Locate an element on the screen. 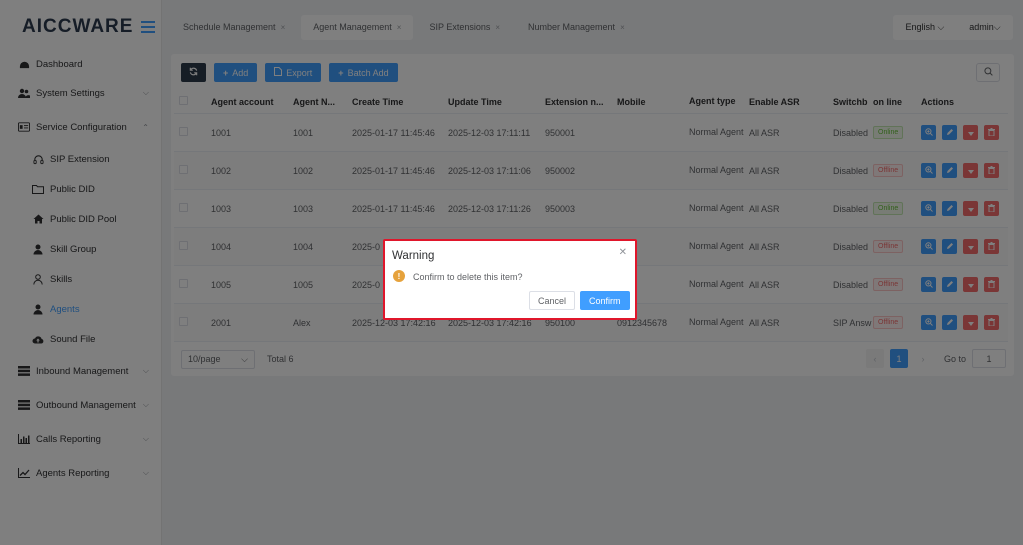 Image resolution: width=1023 pixels, height=545 pixels. dialog-title: Warning is located at coordinates (413, 256).